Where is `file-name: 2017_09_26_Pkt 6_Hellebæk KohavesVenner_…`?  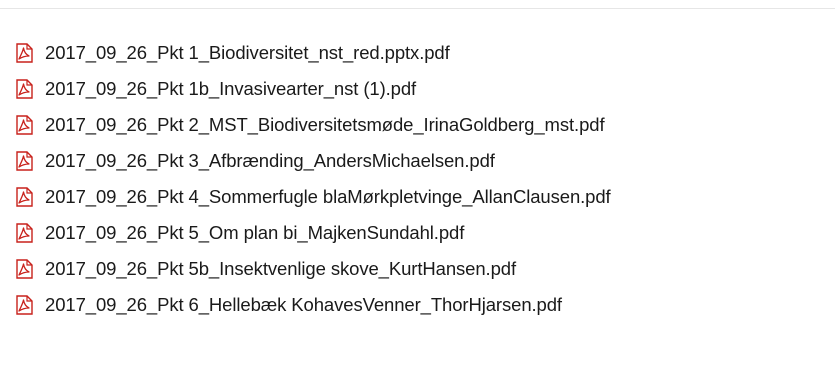 file-name: 2017_09_26_Pkt 6_Hellebæk KohavesVenner_… is located at coordinates (303, 304).